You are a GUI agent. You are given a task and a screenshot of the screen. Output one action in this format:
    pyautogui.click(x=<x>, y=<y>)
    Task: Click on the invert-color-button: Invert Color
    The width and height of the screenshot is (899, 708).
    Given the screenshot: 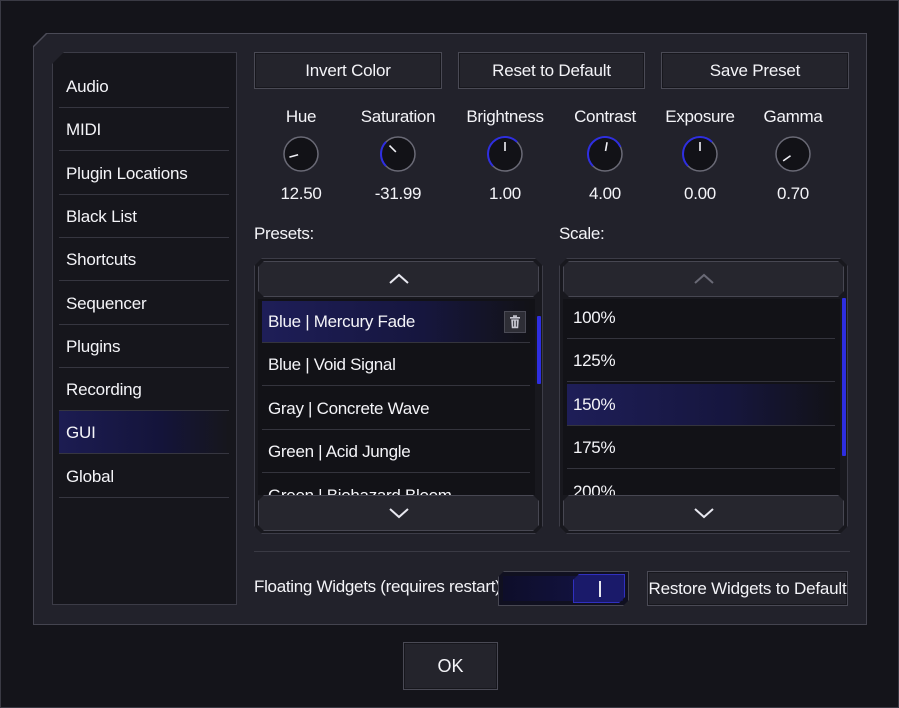 What is the action you would take?
    pyautogui.click(x=348, y=70)
    